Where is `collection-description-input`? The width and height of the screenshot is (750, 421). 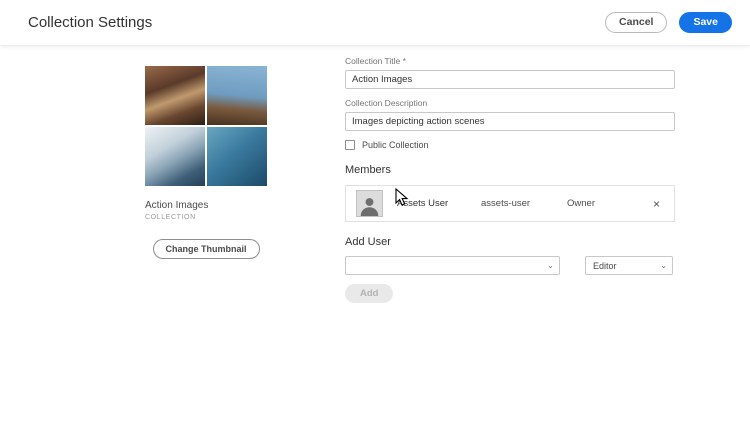 collection-description-input is located at coordinates (510, 121).